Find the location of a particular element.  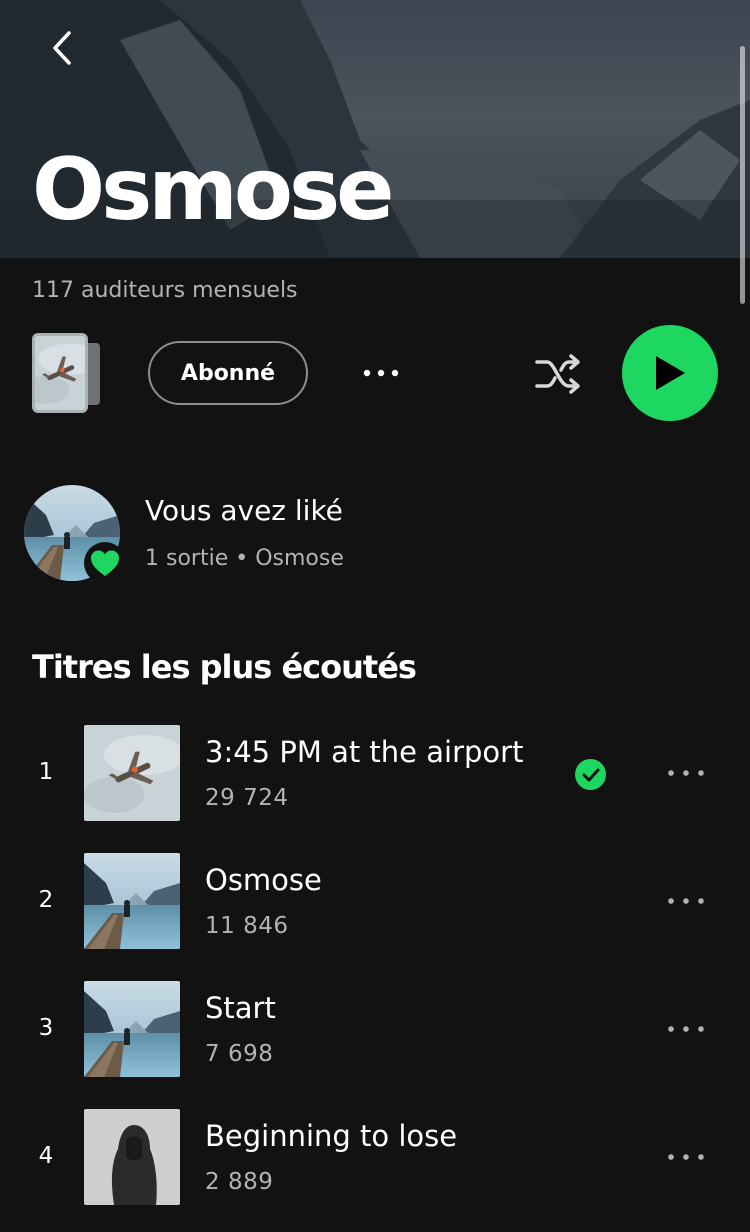

more-options-button is located at coordinates (381, 373).